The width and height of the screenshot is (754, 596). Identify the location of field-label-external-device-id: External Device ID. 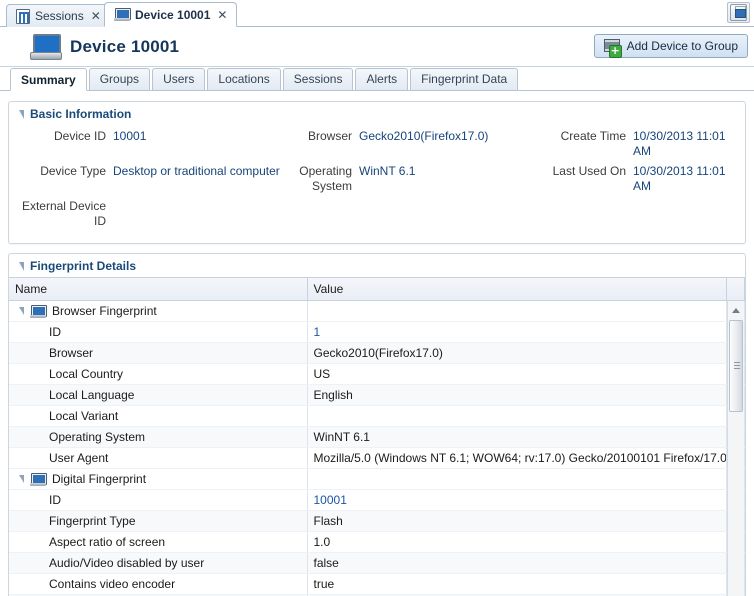
(63, 213).